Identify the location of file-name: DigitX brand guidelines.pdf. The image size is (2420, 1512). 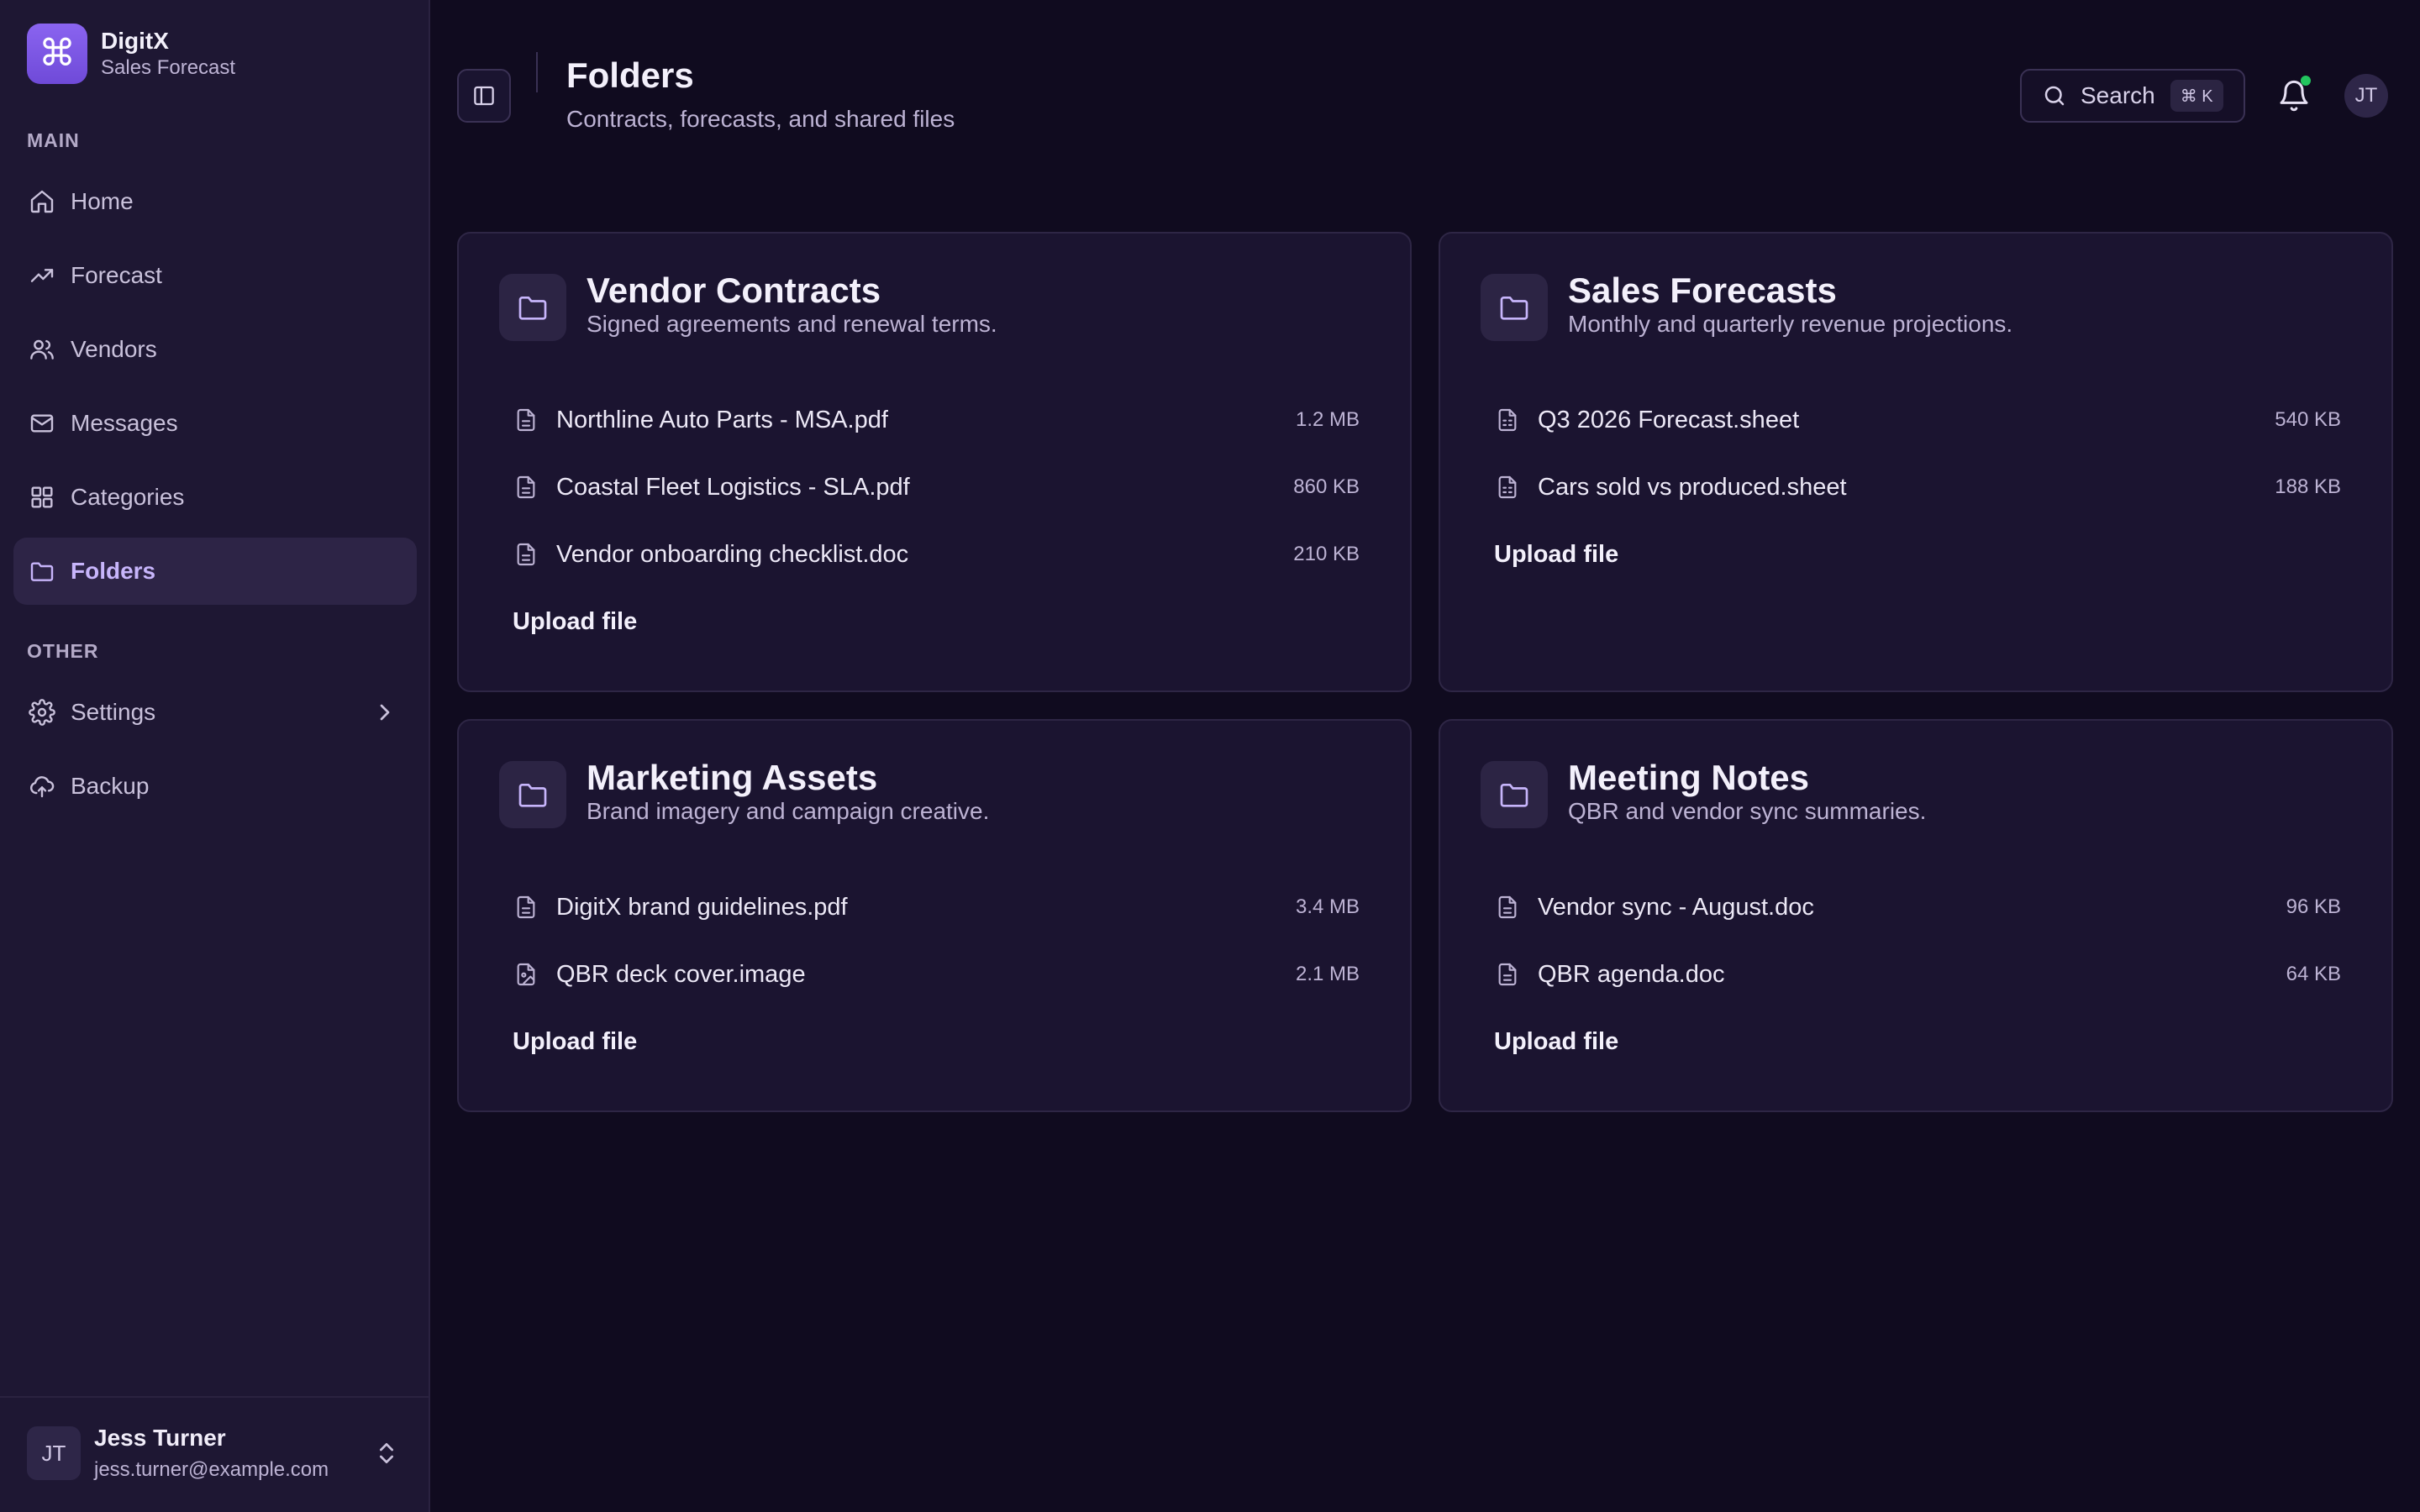
(702, 907).